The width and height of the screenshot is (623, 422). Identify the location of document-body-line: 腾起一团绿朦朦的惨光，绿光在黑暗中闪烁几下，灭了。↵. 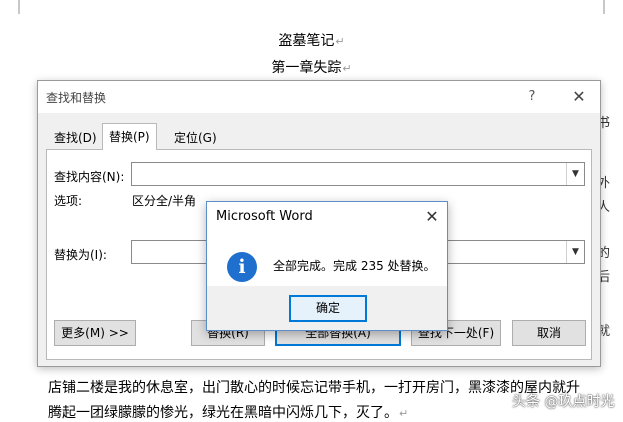
(228, 412).